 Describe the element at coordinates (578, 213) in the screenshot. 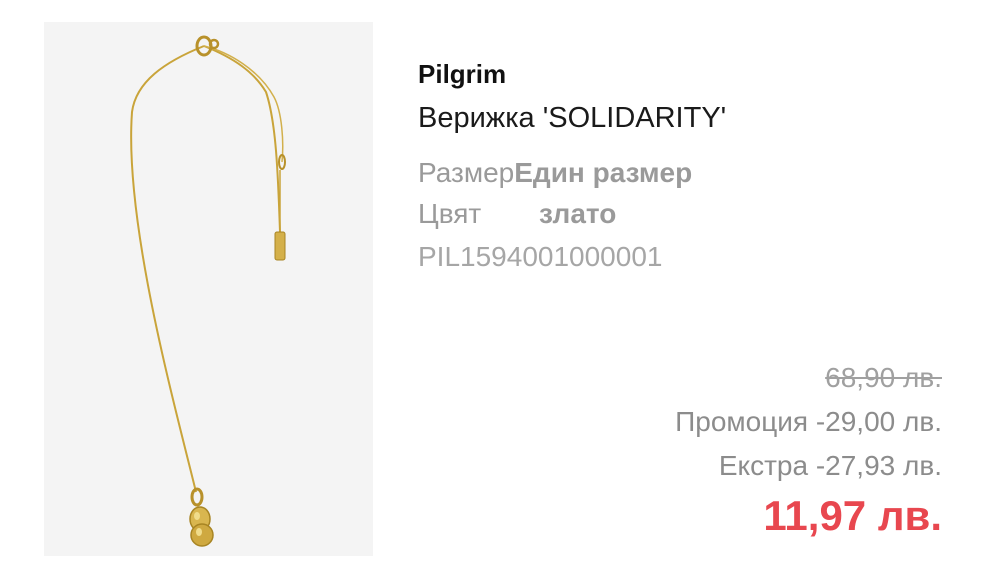

I see `color-value: злато` at that location.